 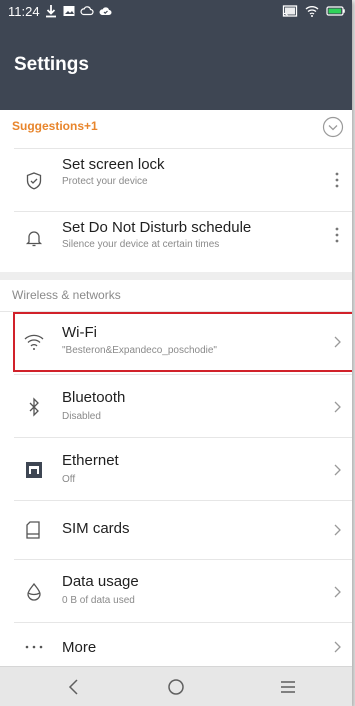 I want to click on suggestion-title: Set screen lock, so click(x=113, y=164).